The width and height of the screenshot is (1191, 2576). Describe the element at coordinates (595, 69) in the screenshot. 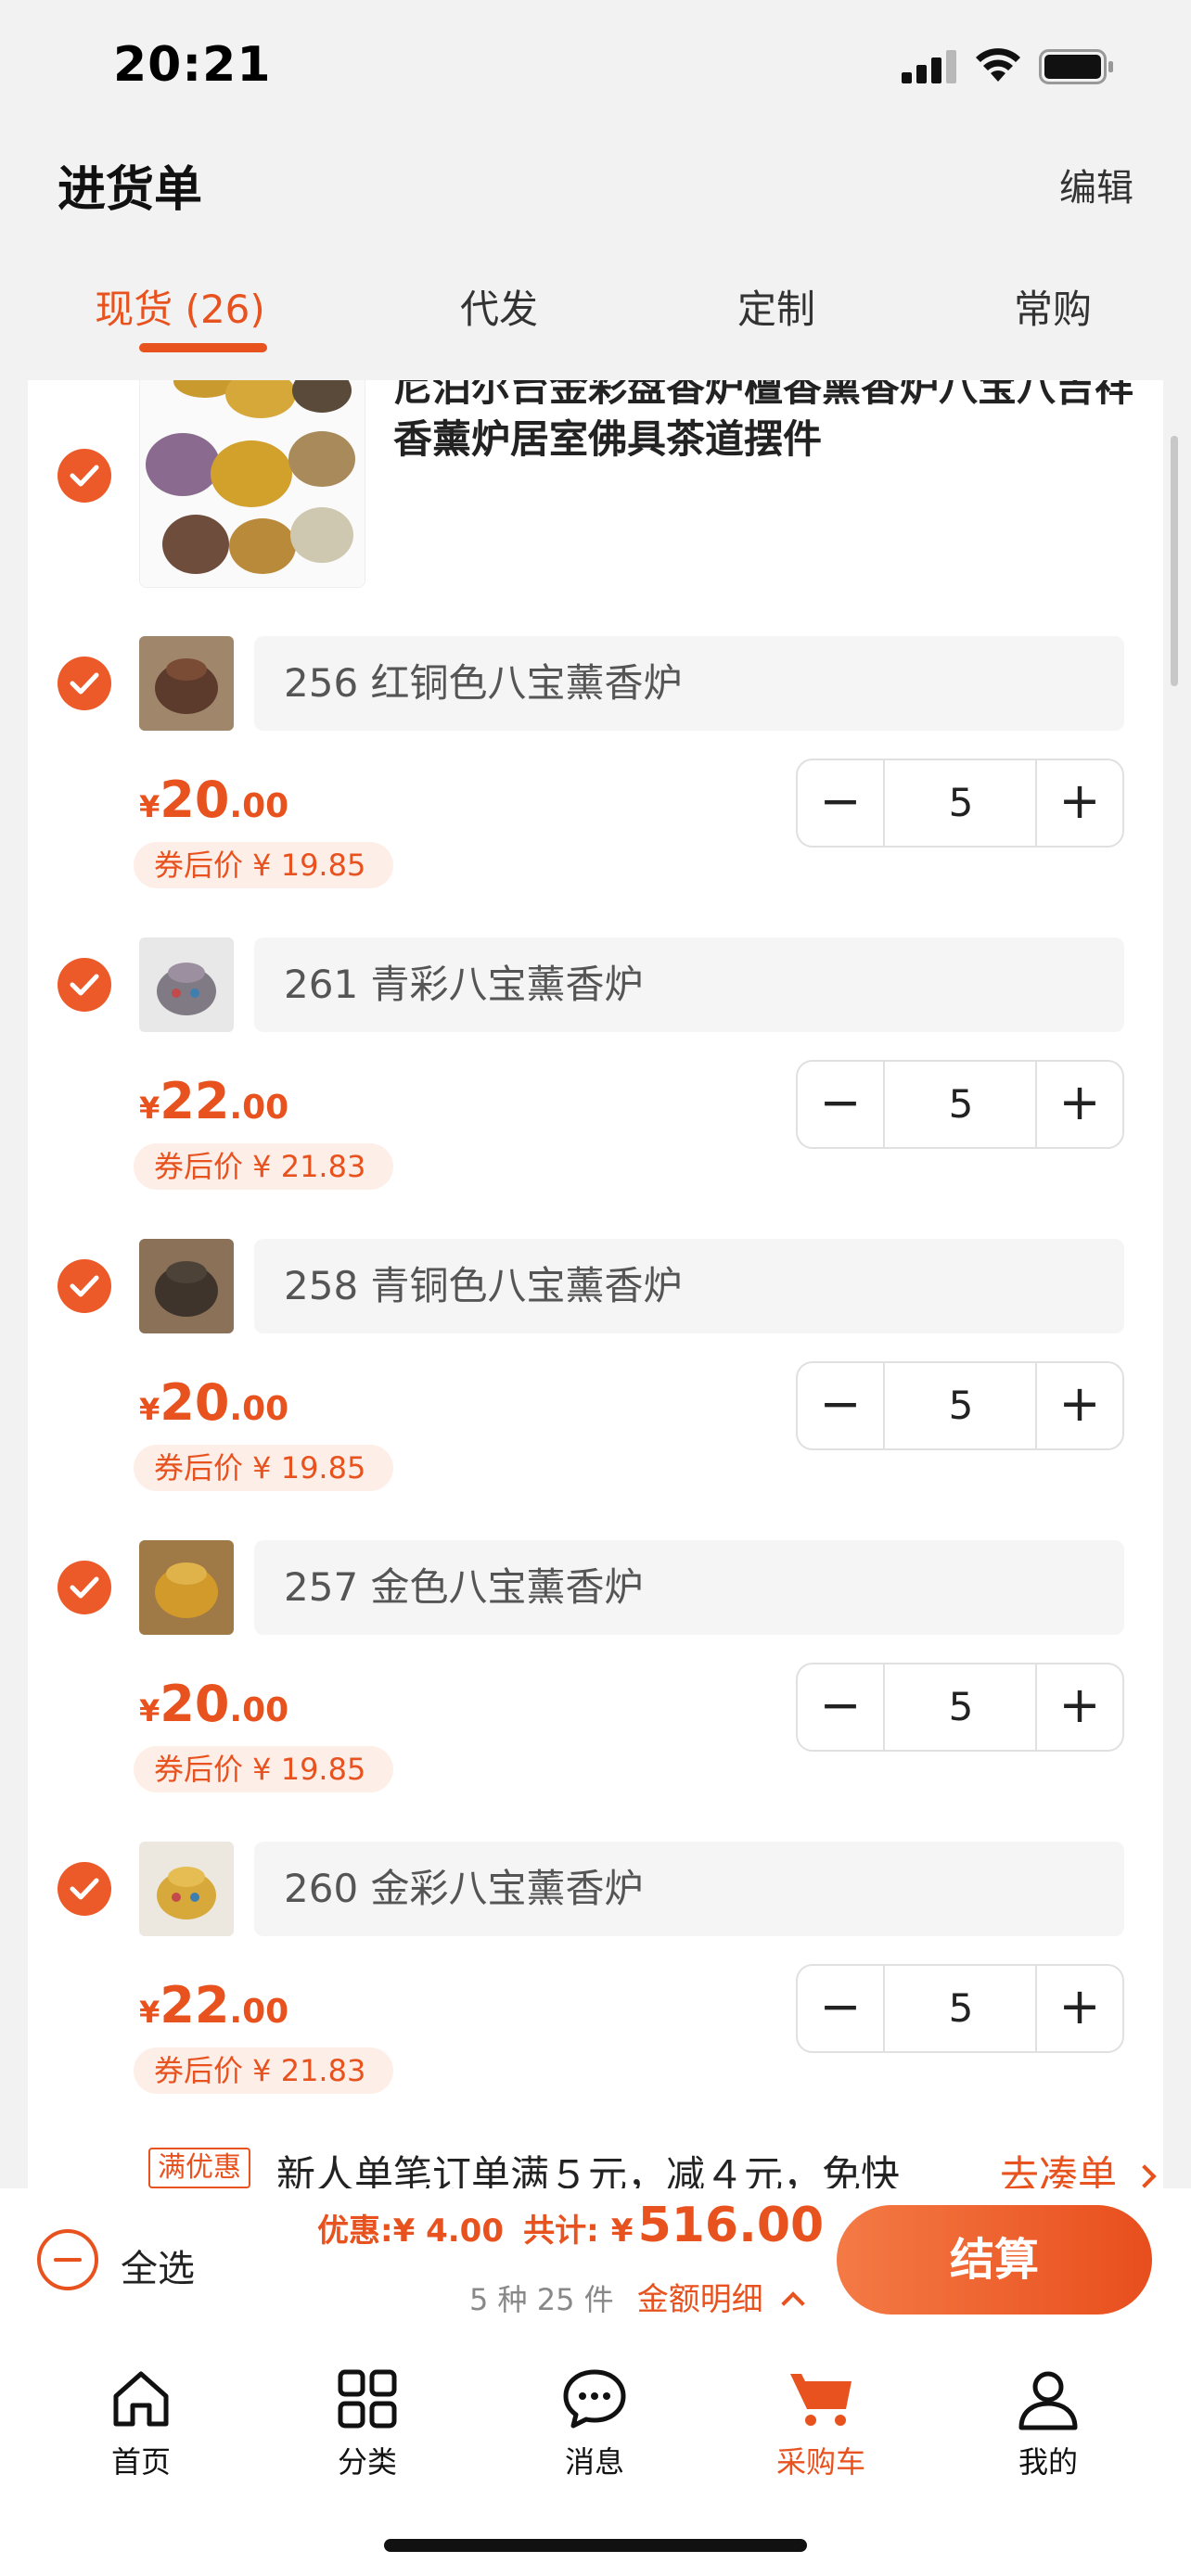

I see `status-bar: 20:21` at that location.